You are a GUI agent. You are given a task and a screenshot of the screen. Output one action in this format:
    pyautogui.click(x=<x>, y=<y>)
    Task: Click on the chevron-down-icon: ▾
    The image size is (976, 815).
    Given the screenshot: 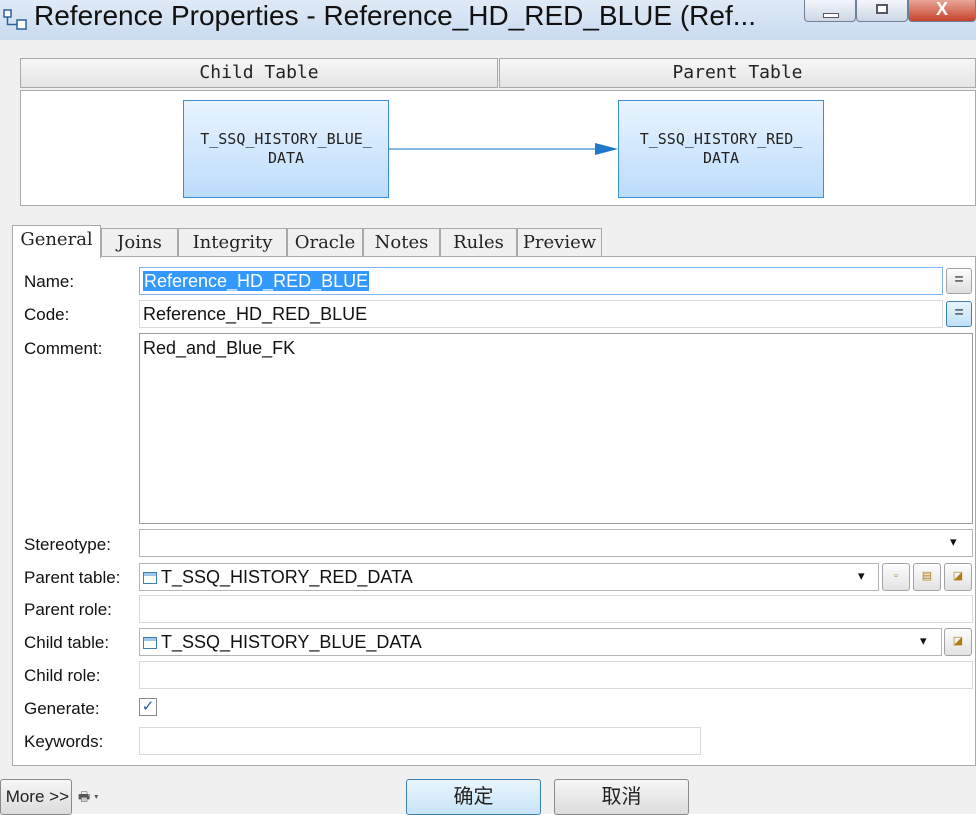 What is the action you would take?
    pyautogui.click(x=96, y=796)
    